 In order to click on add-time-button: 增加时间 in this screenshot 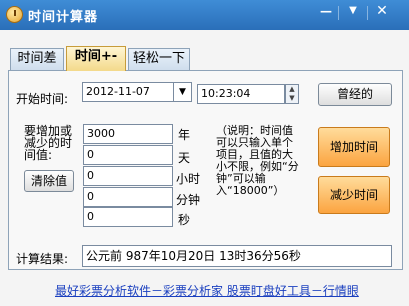, I will do `click(354, 147)`.